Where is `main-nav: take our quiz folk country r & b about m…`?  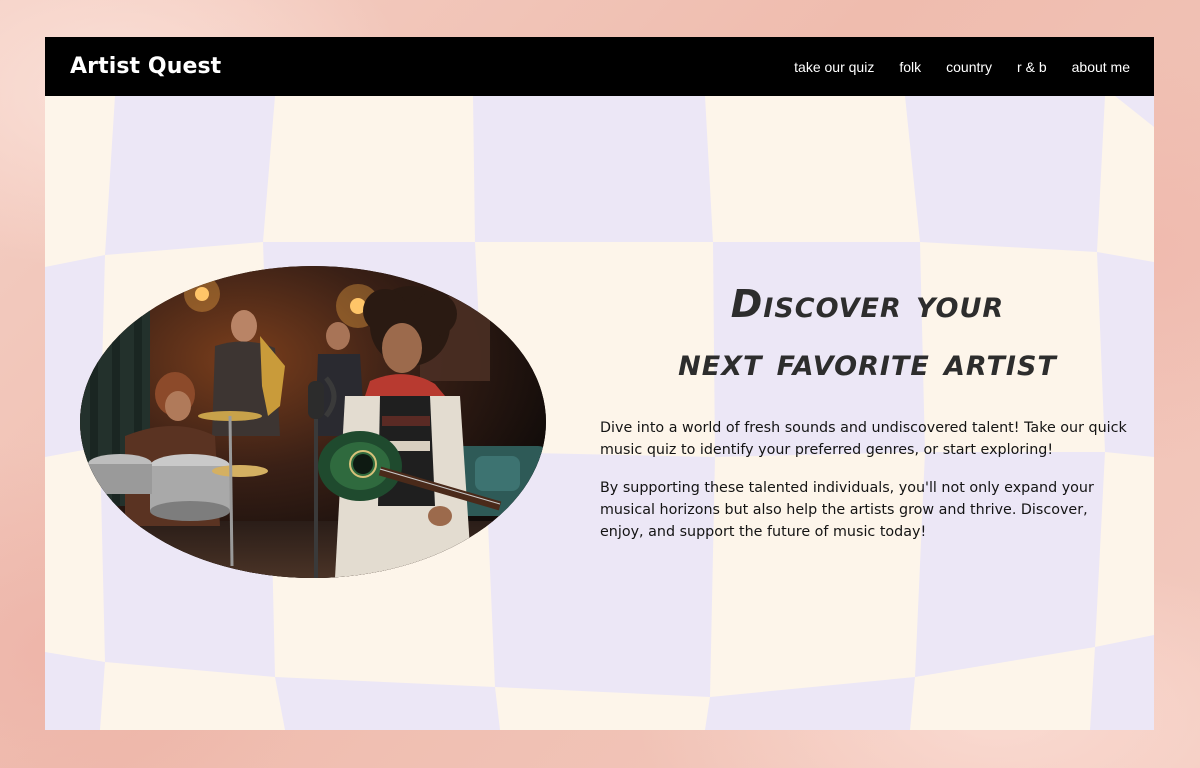
main-nav: take our quiz folk country r & b about m… is located at coordinates (949, 67).